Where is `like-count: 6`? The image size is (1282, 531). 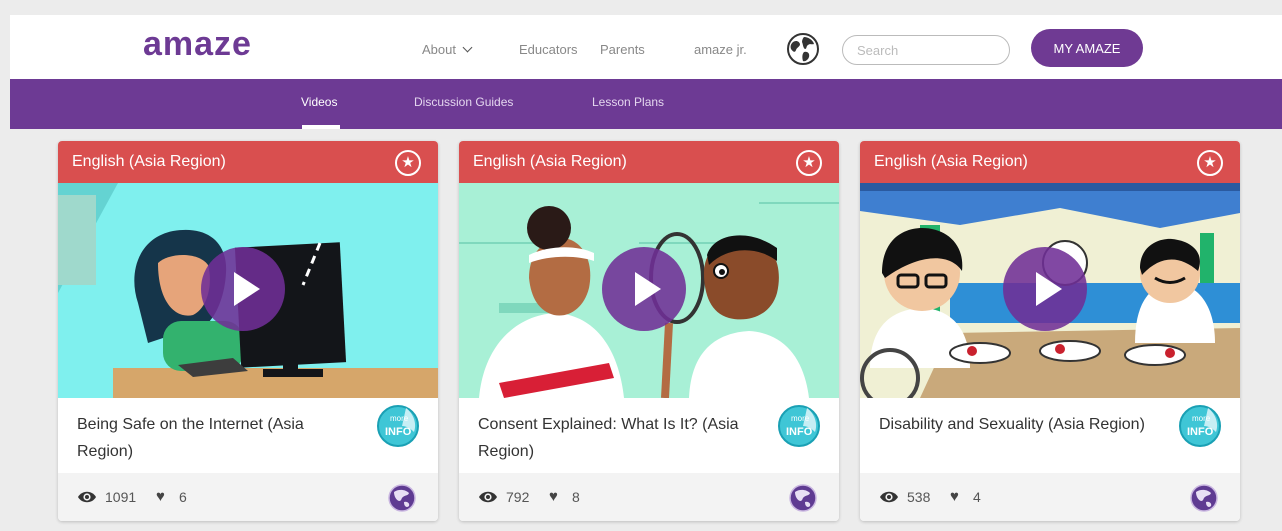 like-count: 6 is located at coordinates (183, 497).